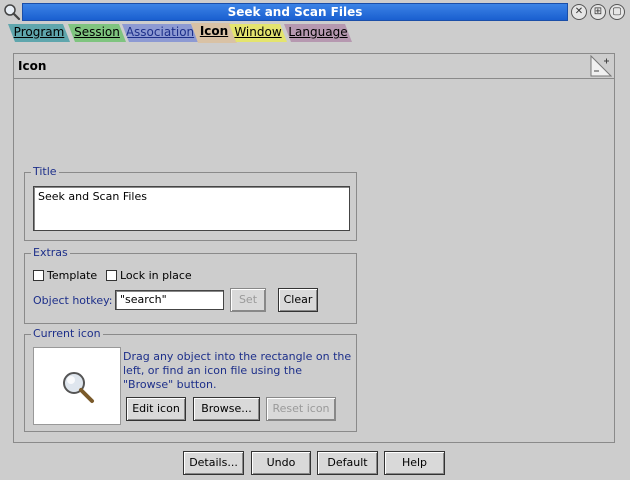 This screenshot has width=630, height=480. What do you see at coordinates (72, 275) in the screenshot?
I see `template-label: Template` at bounding box center [72, 275].